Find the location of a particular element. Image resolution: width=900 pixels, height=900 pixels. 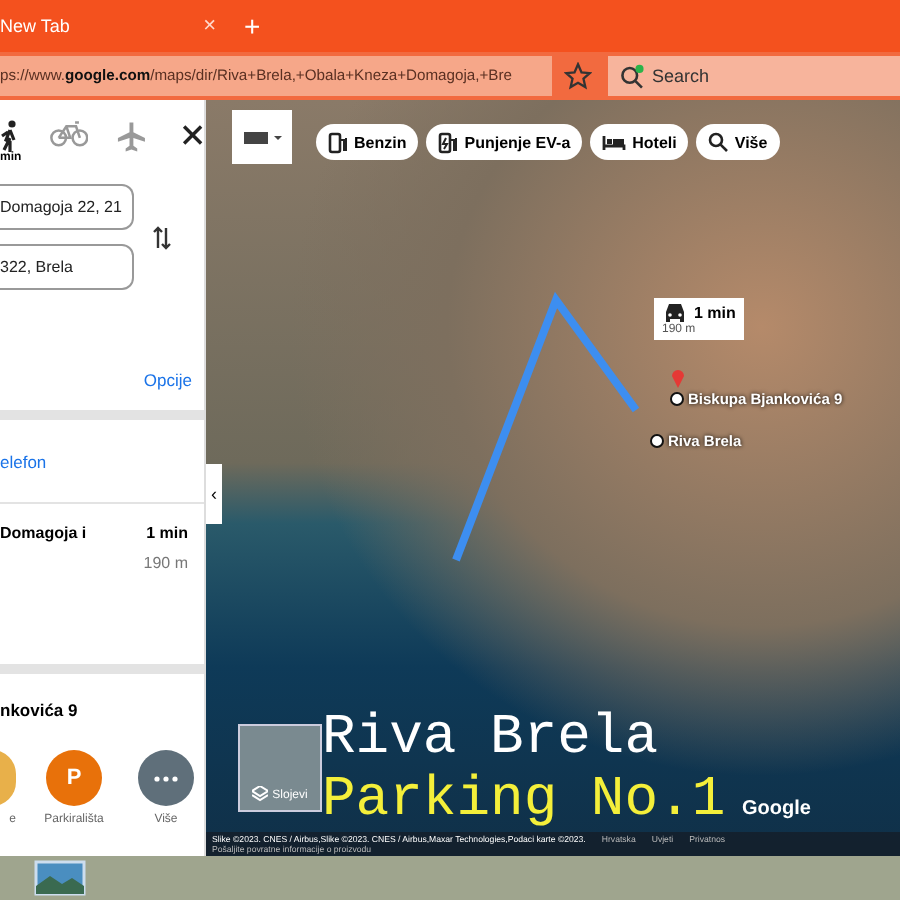

more-icon is located at coordinates (166, 778).